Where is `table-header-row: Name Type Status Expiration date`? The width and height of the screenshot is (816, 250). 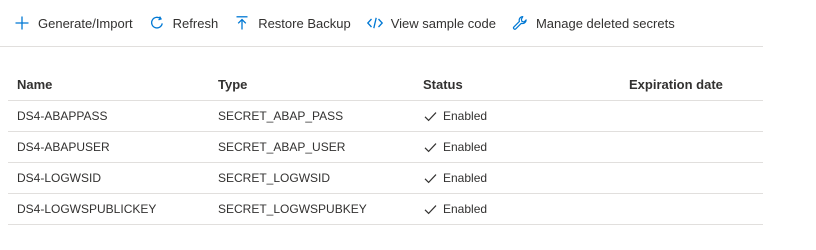
table-header-row: Name Type Status Expiration date is located at coordinates (385, 84).